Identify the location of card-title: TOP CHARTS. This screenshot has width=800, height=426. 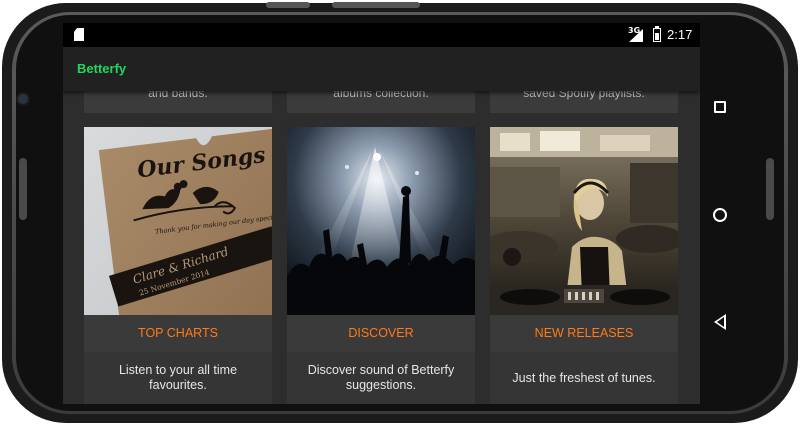
(178, 333).